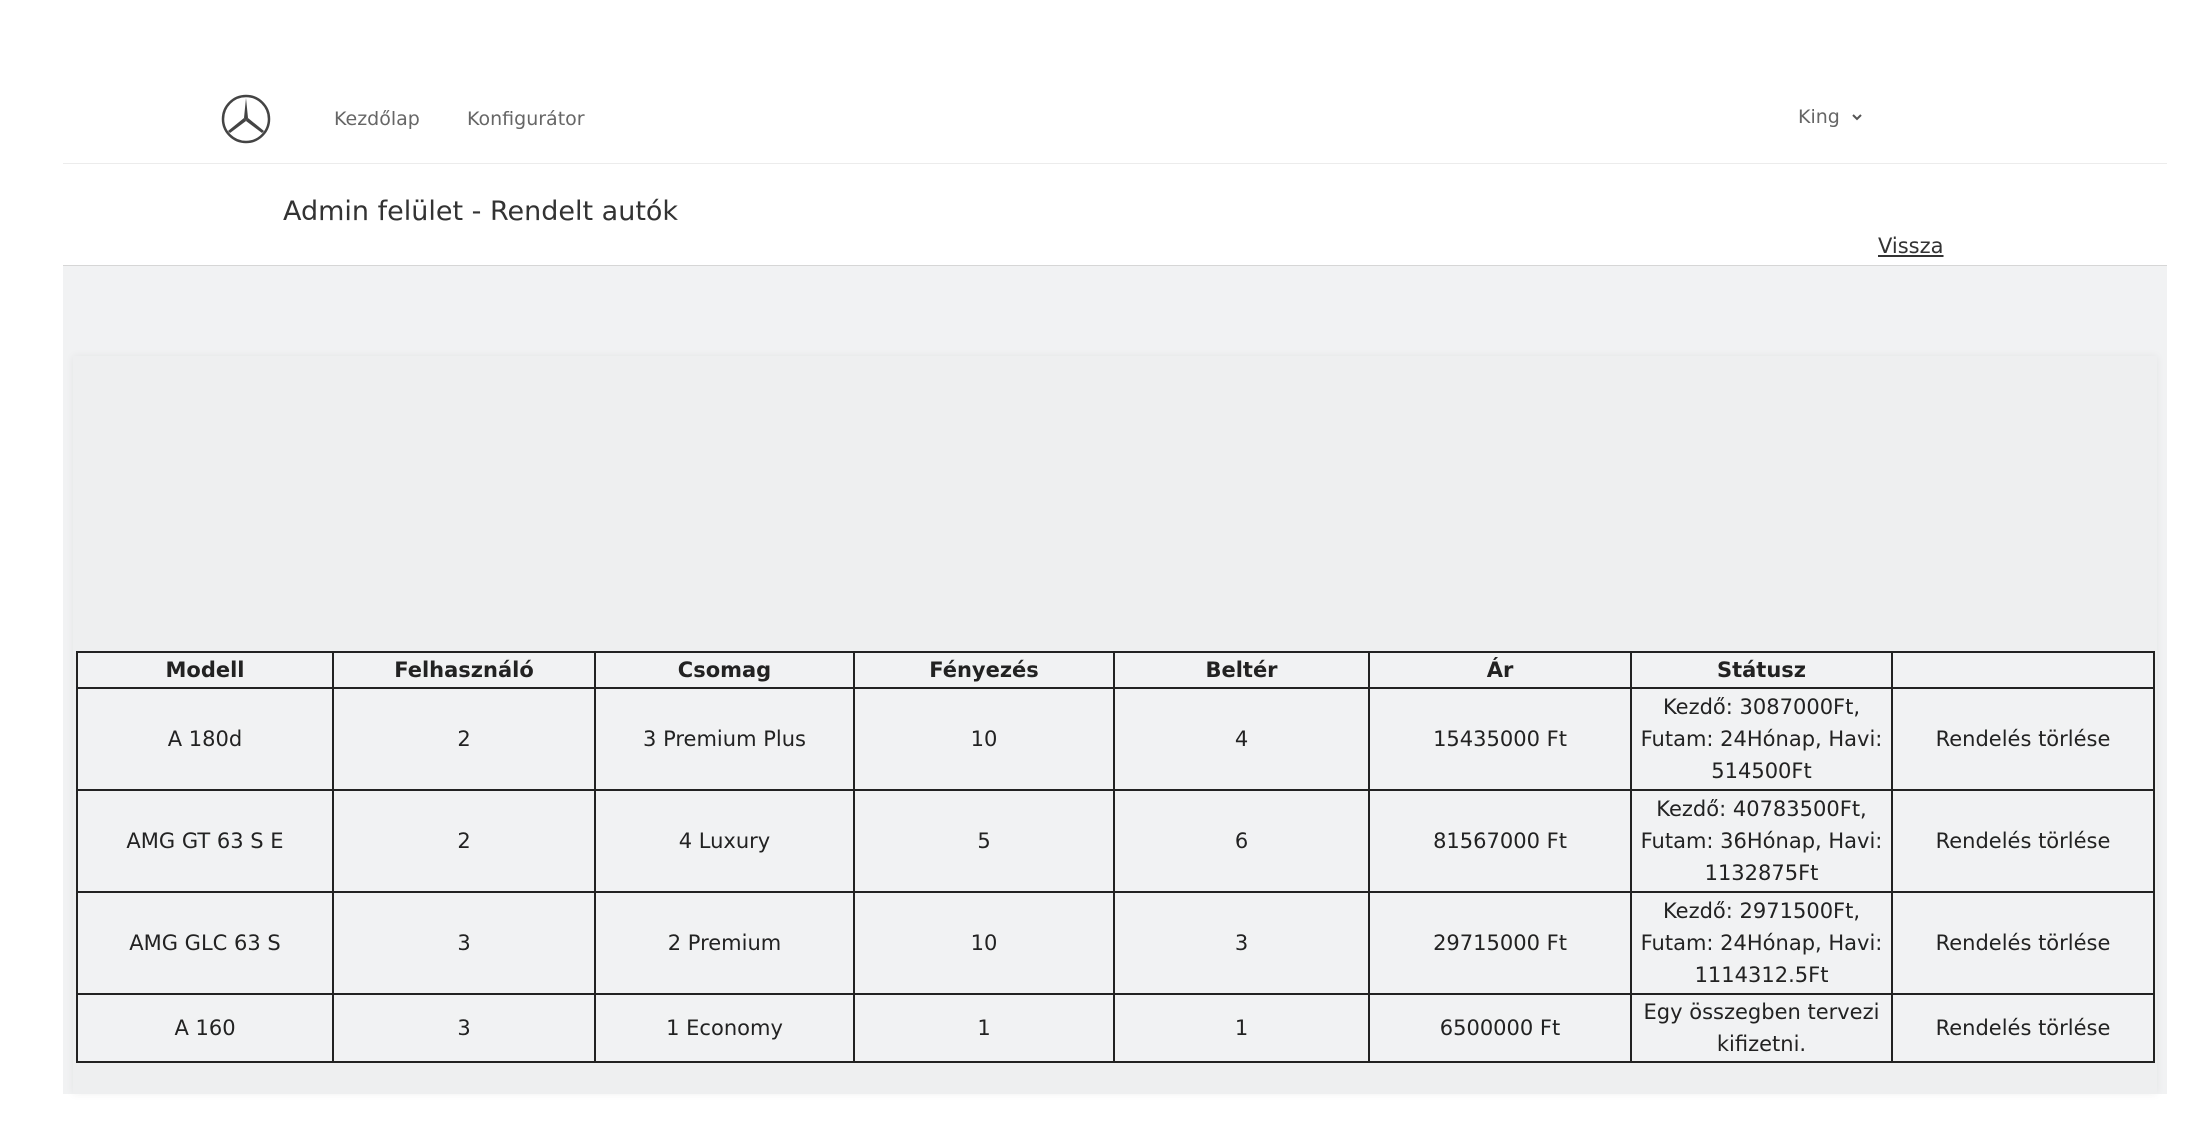 The width and height of the screenshot is (2210, 1144). I want to click on cell-price: 15435000 Ft, so click(1500, 739).